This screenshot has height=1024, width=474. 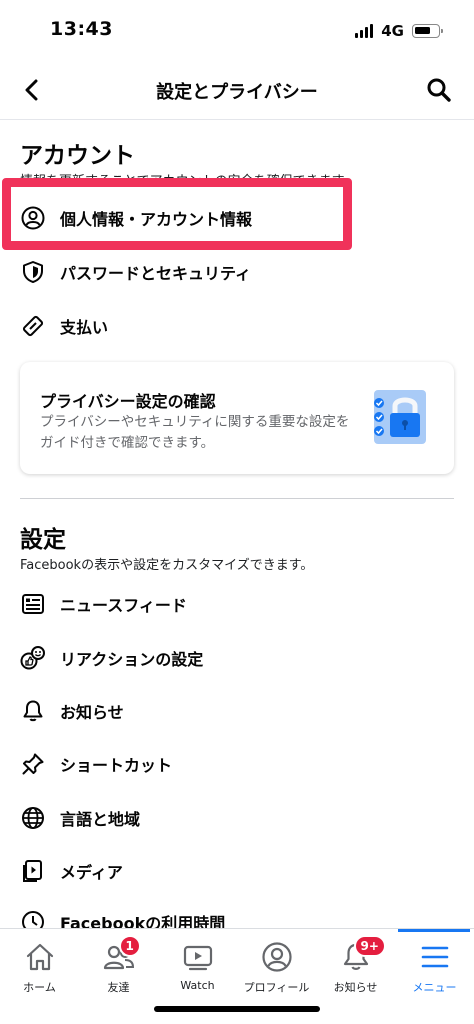 What do you see at coordinates (177, 214) in the screenshot?
I see `highlight-annotation` at bounding box center [177, 214].